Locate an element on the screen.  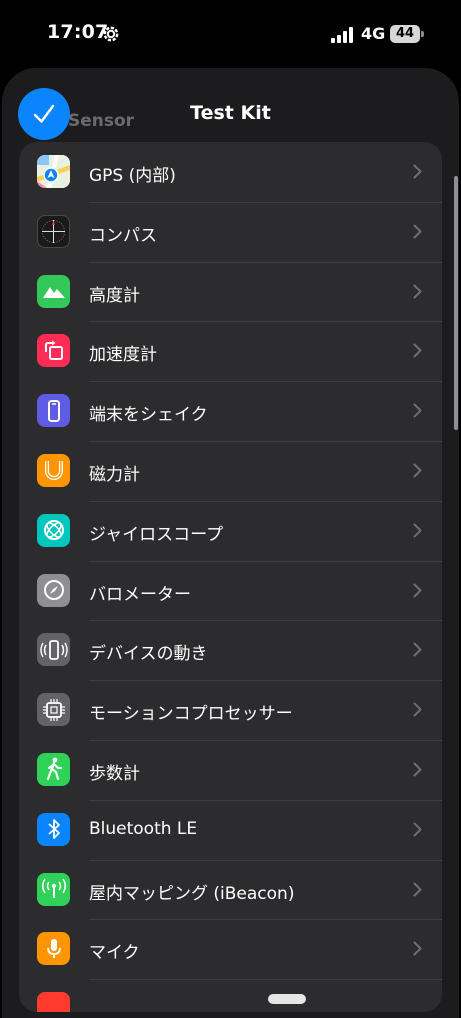
list-item-device-motion: デバイスの動き is located at coordinates (230, 650).